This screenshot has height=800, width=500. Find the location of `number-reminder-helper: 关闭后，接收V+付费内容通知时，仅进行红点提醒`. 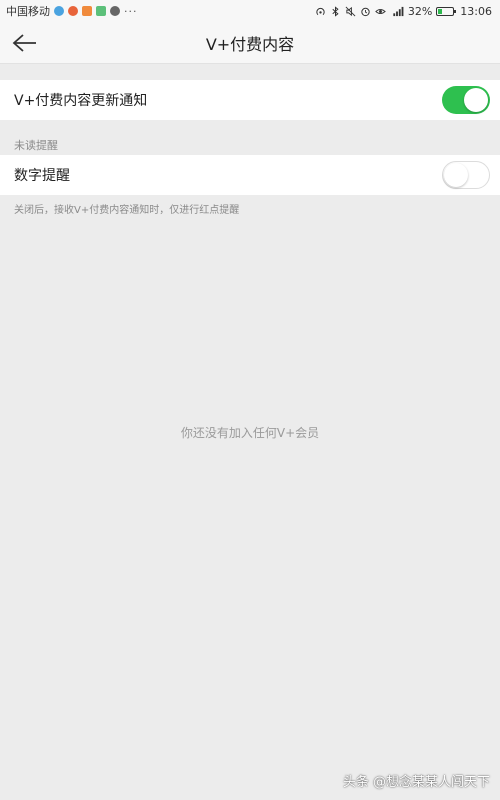

number-reminder-helper: 关闭后，接收V+付费内容通知时，仅进行红点提醒 is located at coordinates (127, 210).